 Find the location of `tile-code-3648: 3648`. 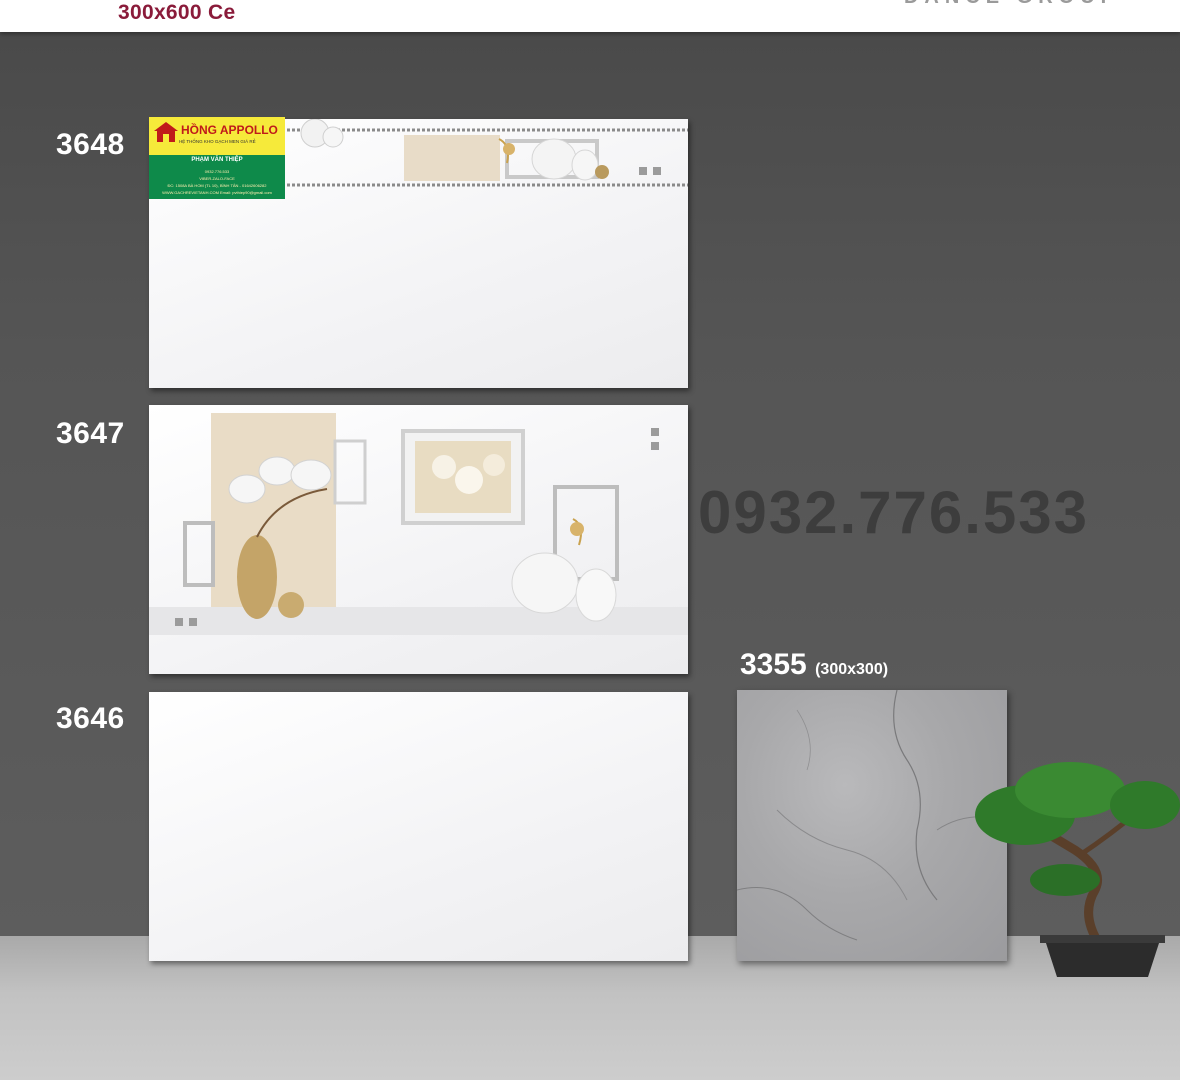

tile-code-3648: 3648 is located at coordinates (90, 144).